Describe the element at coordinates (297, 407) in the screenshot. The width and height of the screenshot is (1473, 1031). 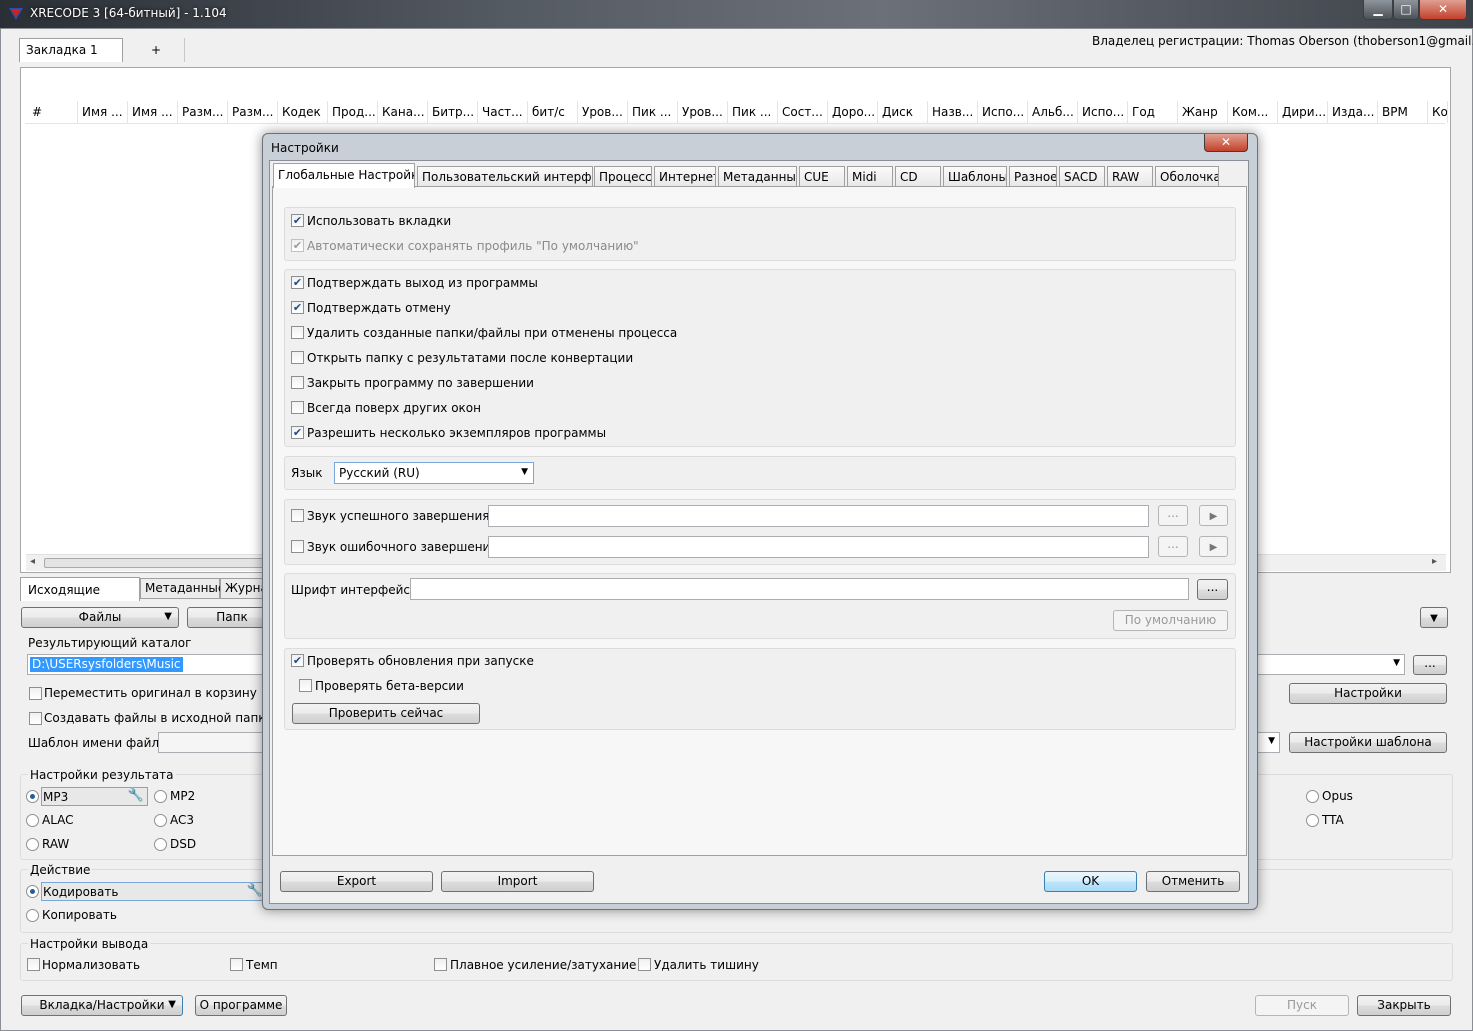
I see `always-on-top-checkbox` at that location.